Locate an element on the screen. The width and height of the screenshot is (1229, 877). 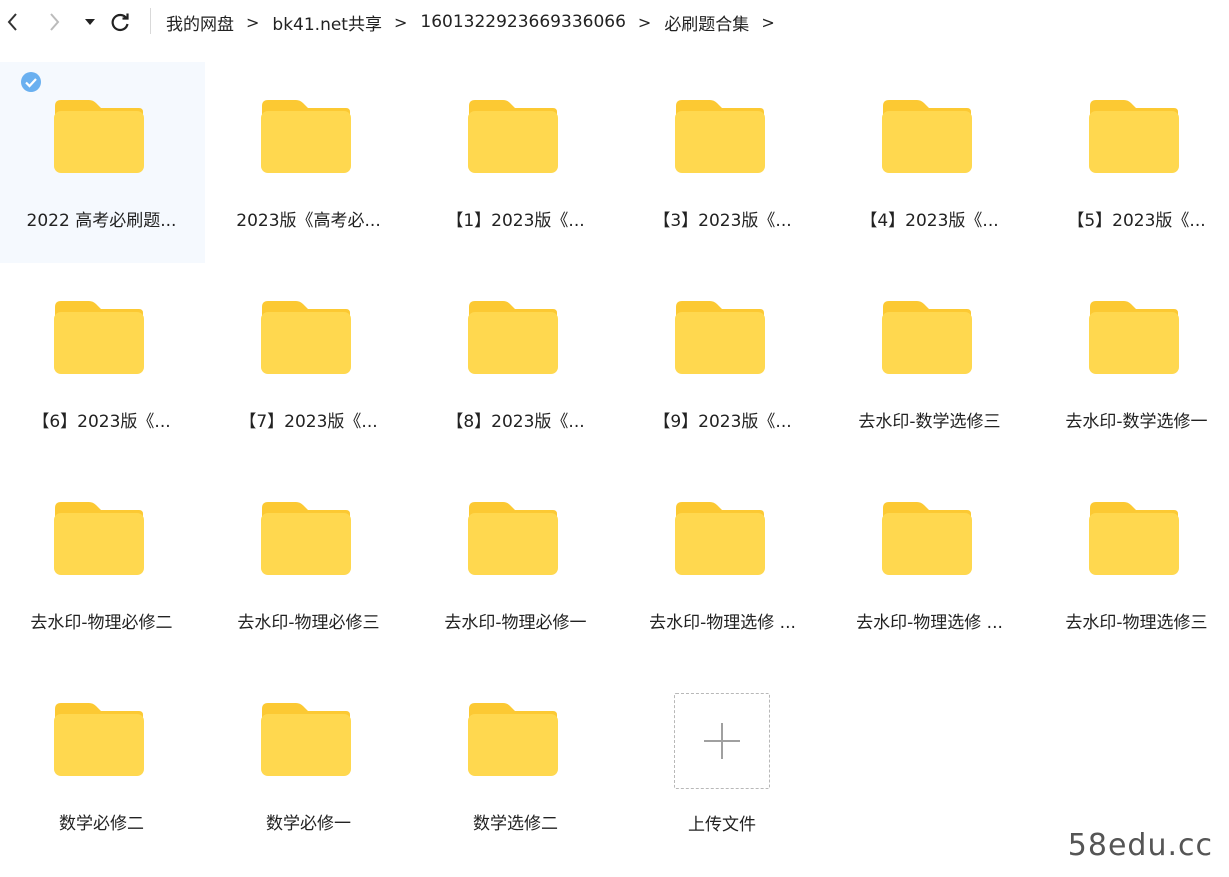
refresh-button is located at coordinates (120, 22).